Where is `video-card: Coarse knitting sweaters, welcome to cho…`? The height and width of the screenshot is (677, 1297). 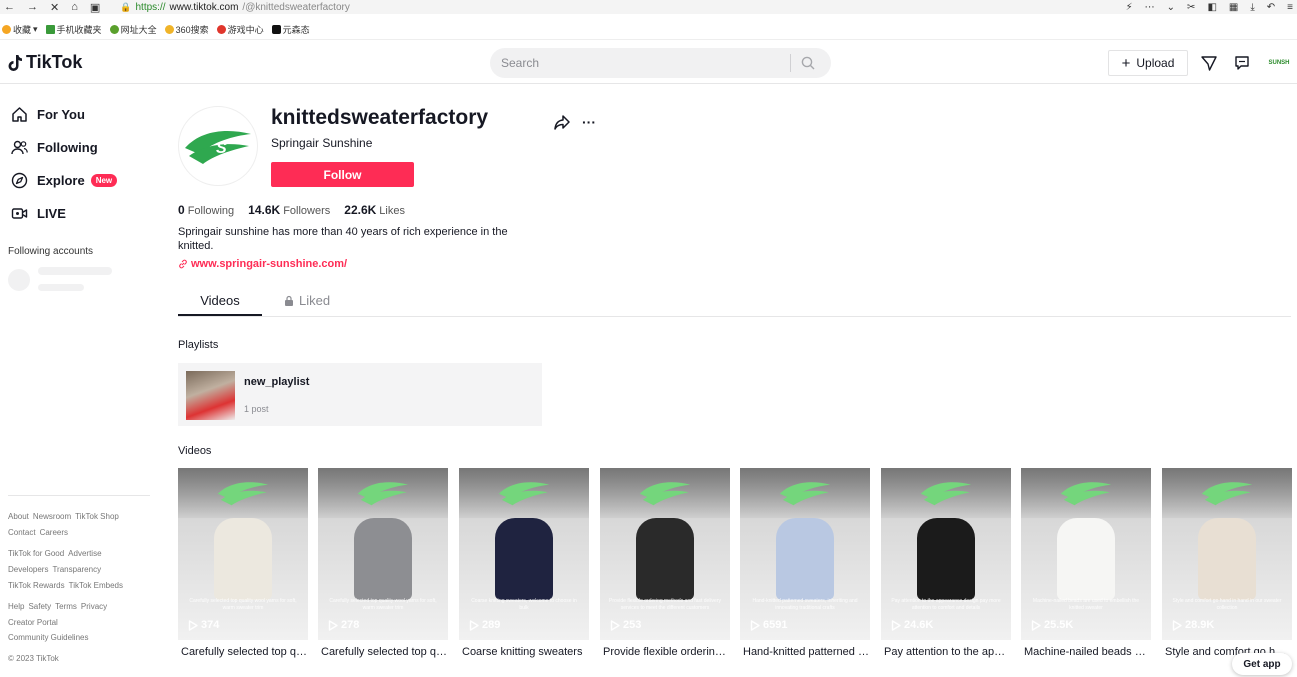
video-card: Coarse knitting sweaters, welcome to cho… is located at coordinates (524, 564).